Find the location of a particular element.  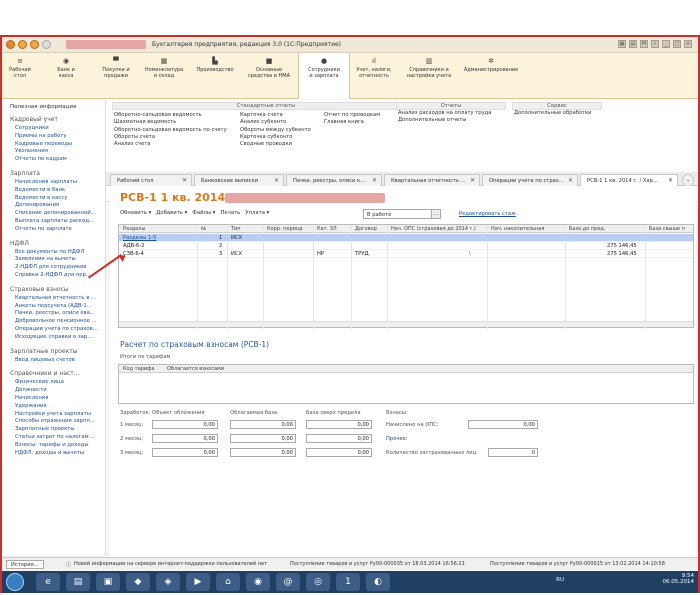

report-link: Оборотно-сальдовая ведомость is located at coordinates (171, 115).